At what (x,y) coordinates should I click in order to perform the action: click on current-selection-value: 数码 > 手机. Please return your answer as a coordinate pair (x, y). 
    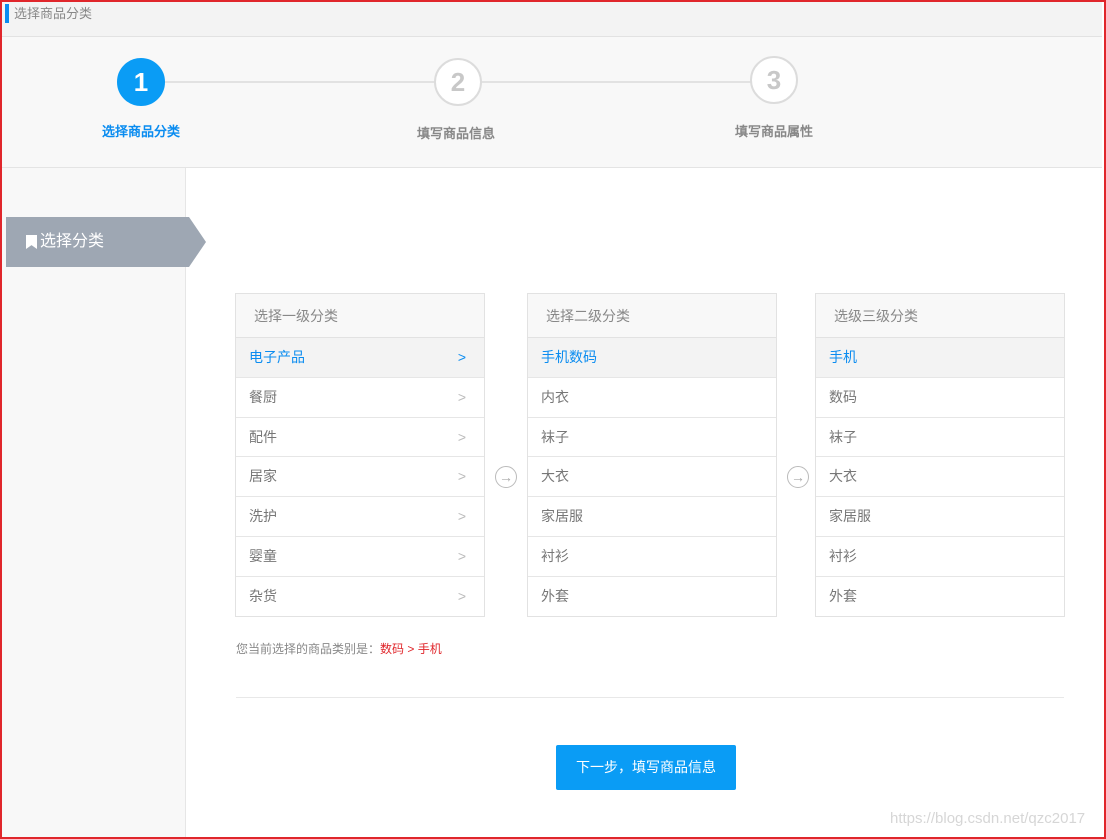
    Looking at the image, I should click on (411, 649).